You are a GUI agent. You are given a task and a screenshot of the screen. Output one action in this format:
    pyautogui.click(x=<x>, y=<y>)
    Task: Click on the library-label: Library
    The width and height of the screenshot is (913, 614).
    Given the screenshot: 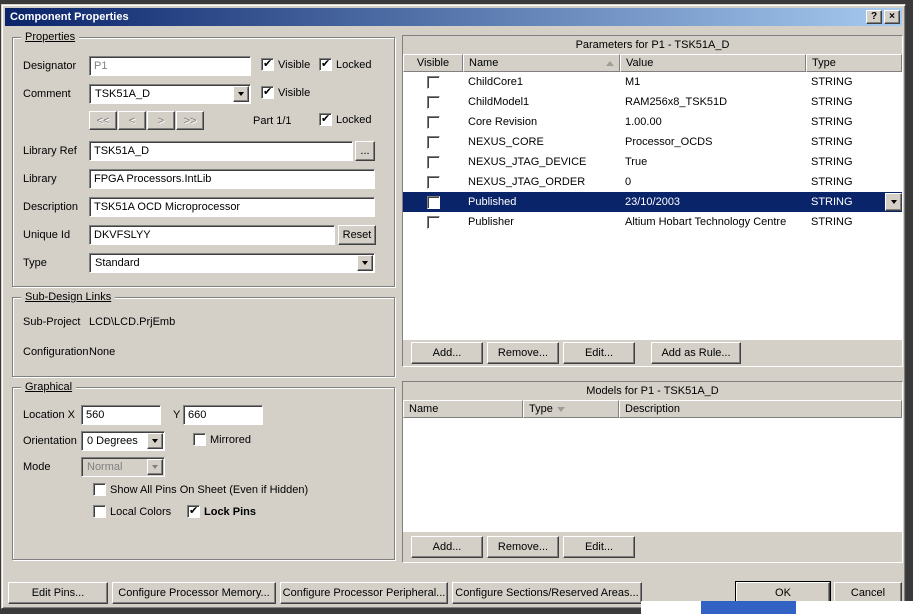 What is the action you would take?
    pyautogui.click(x=40, y=179)
    